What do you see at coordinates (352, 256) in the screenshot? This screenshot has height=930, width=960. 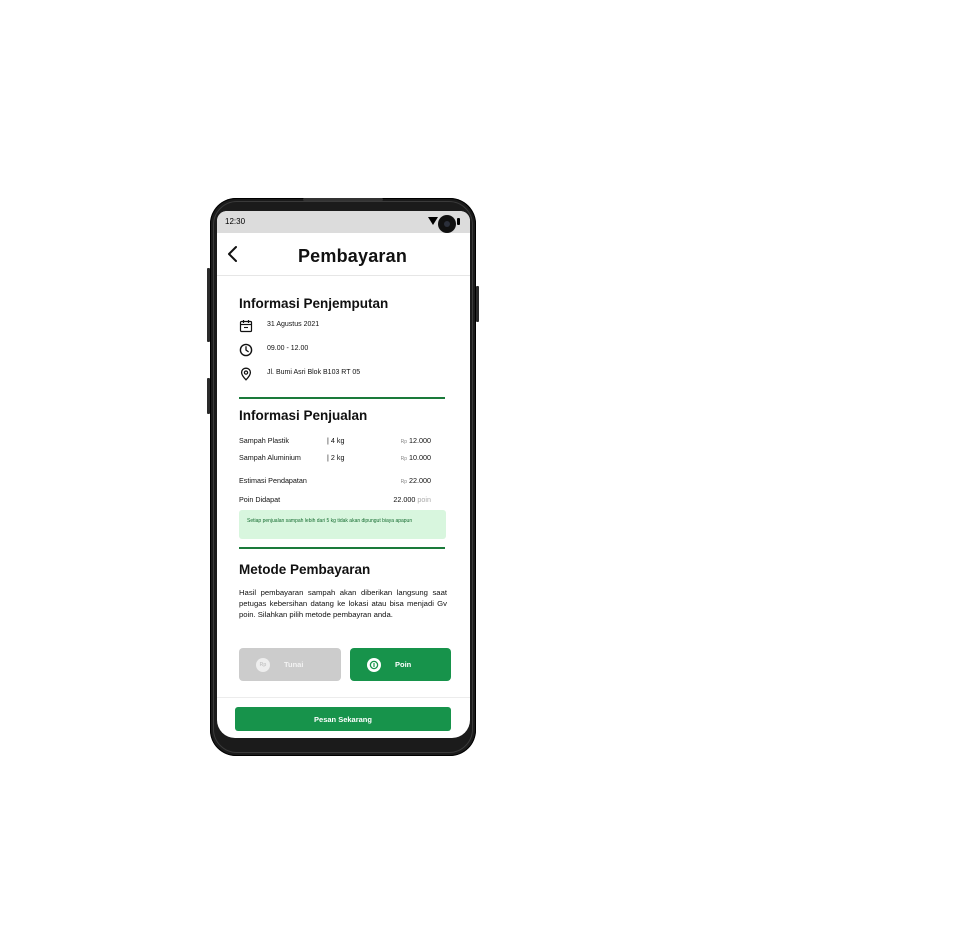 I see `page-title: Pembayaran` at bounding box center [352, 256].